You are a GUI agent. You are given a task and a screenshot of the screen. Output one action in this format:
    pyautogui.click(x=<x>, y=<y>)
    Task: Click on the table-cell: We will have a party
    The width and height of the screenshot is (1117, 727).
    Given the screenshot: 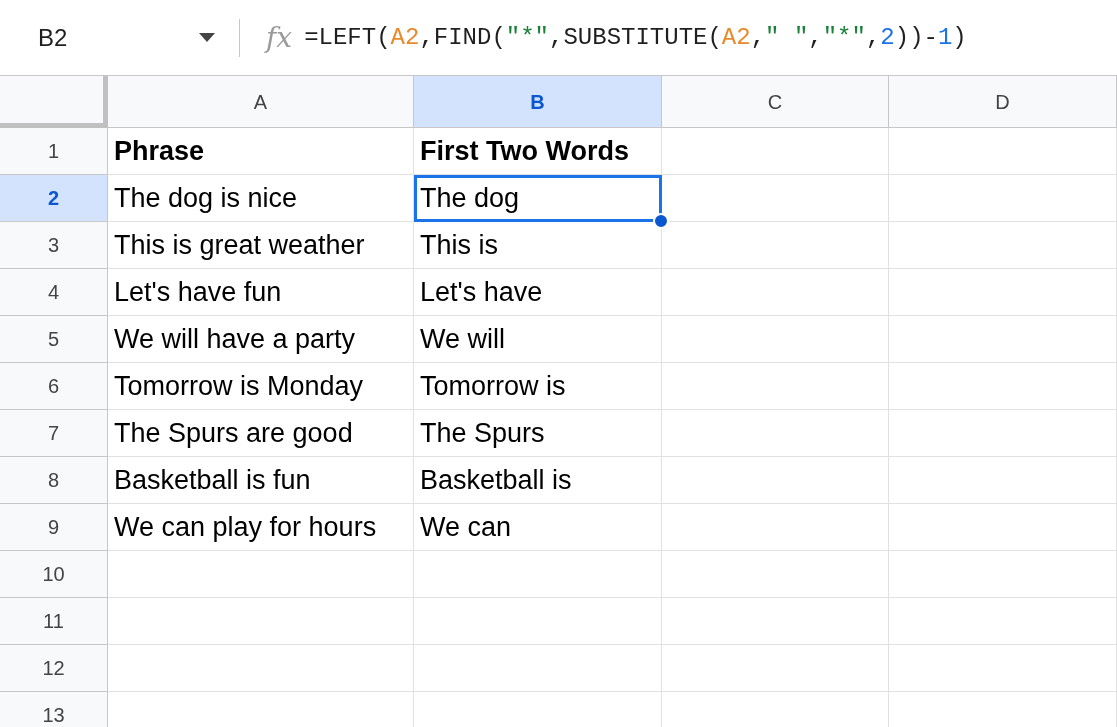 What is the action you would take?
    pyautogui.click(x=261, y=339)
    